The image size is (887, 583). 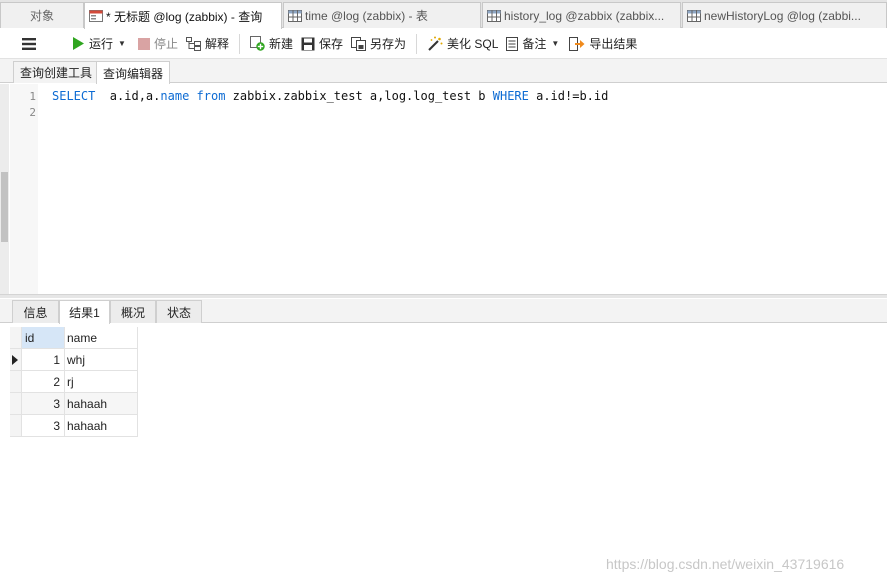 I want to click on tab-query-builder: 查询创建工具, so click(x=56, y=72).